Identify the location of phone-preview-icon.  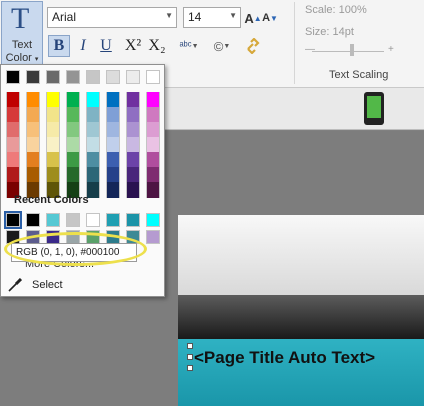
(374, 108).